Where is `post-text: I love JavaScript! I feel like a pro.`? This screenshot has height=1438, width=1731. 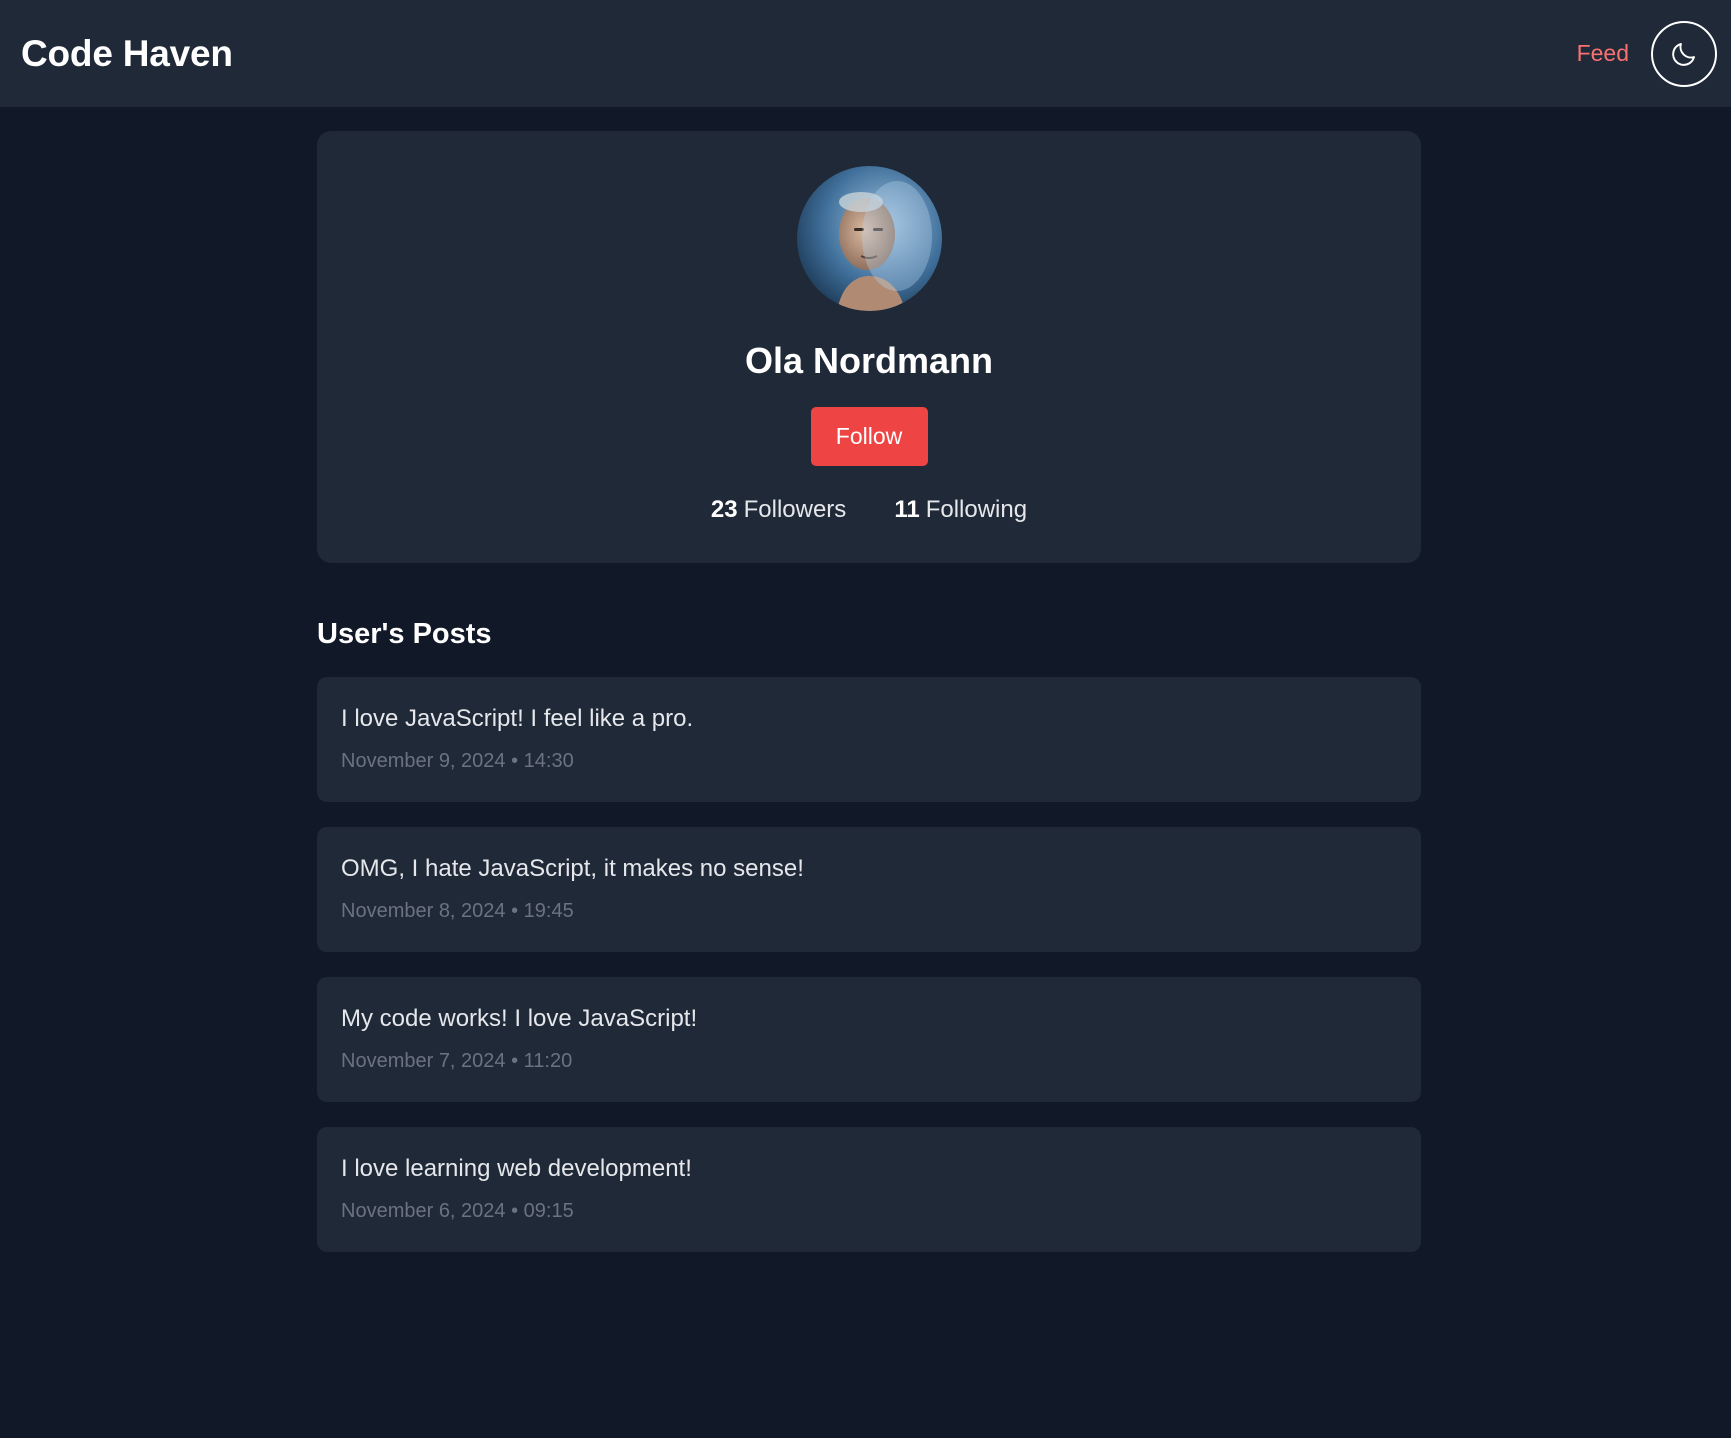
post-text: I love JavaScript! I feel like a pro. is located at coordinates (517, 718).